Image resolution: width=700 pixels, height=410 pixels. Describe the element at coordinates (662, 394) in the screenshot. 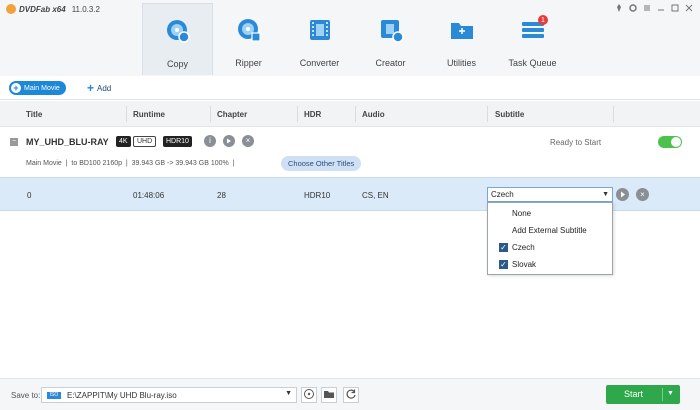

I see `start-divider` at that location.